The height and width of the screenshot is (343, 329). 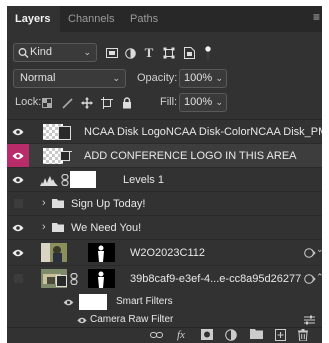 I want to click on fill-label: Fill:, so click(x=169, y=102).